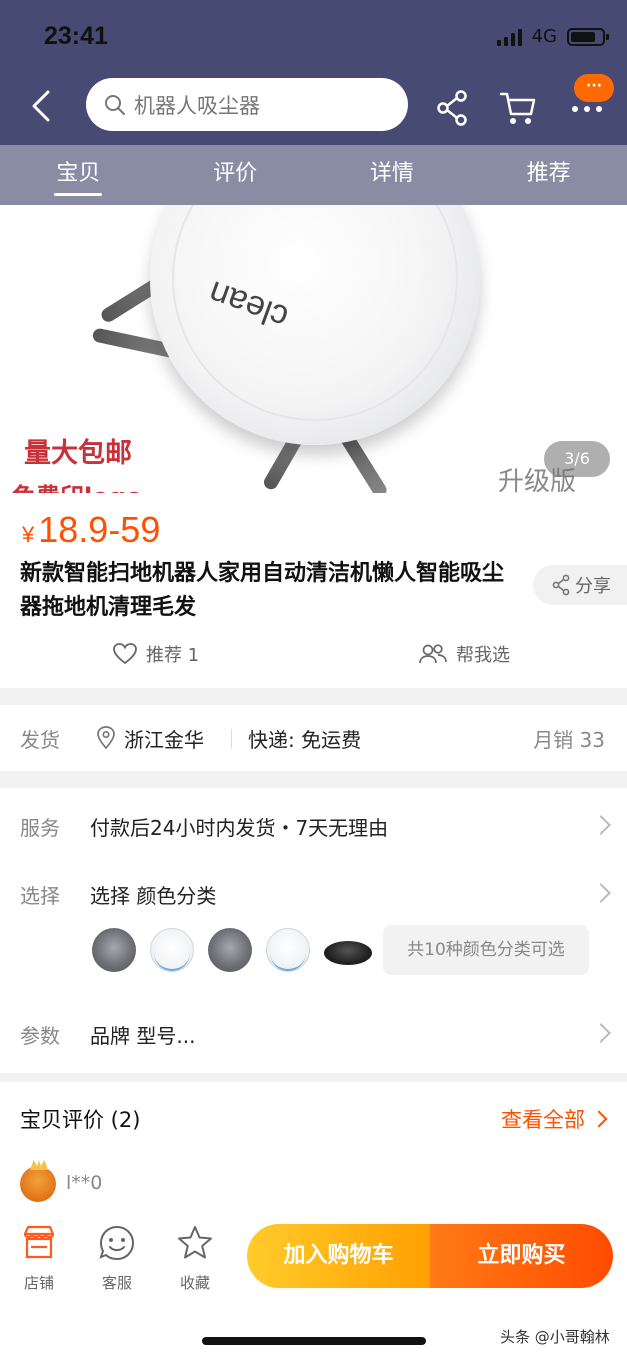 The width and height of the screenshot is (627, 1359). I want to click on status-time: 23:41, so click(76, 36).